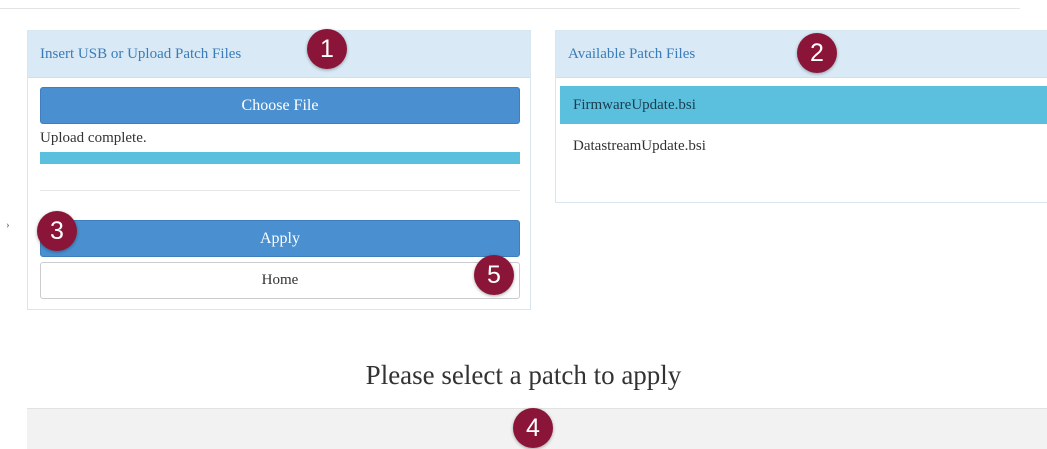  What do you see at coordinates (280, 238) in the screenshot?
I see `apply-button: Apply` at bounding box center [280, 238].